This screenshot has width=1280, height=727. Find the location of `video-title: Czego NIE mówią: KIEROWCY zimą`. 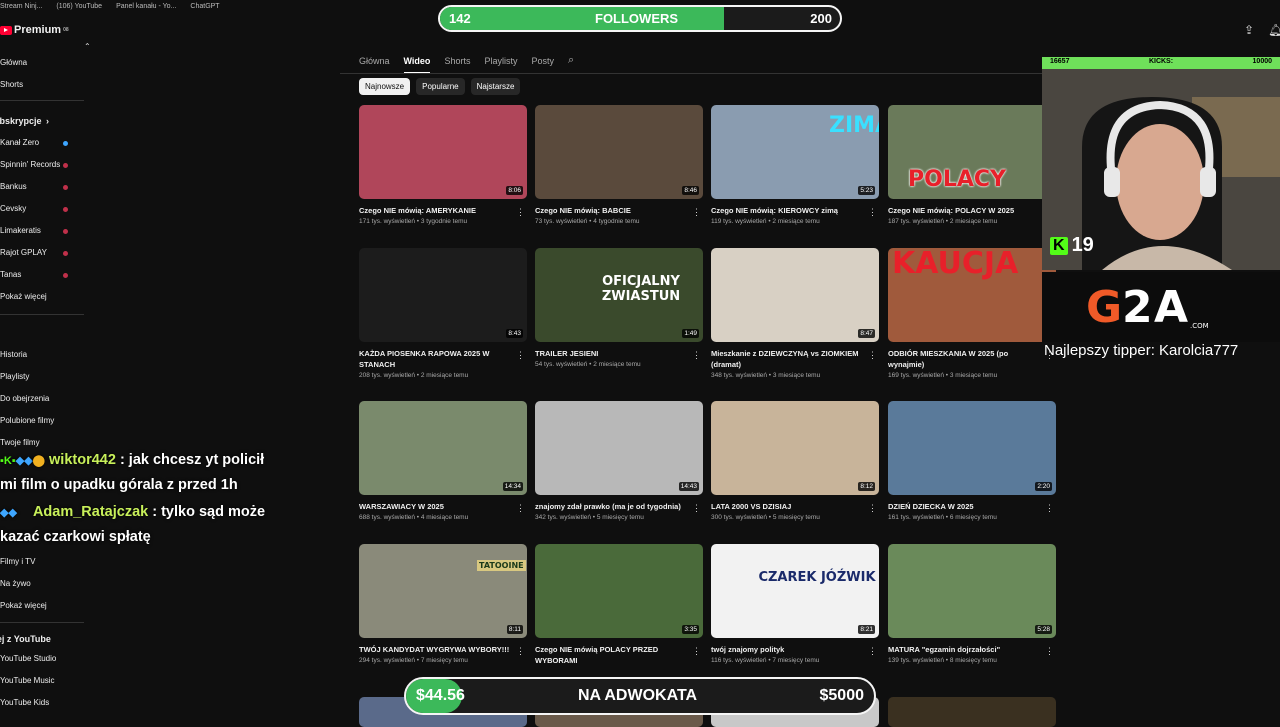

video-title: Czego NIE mówią: KIEROWCY zimą is located at coordinates (795, 210).